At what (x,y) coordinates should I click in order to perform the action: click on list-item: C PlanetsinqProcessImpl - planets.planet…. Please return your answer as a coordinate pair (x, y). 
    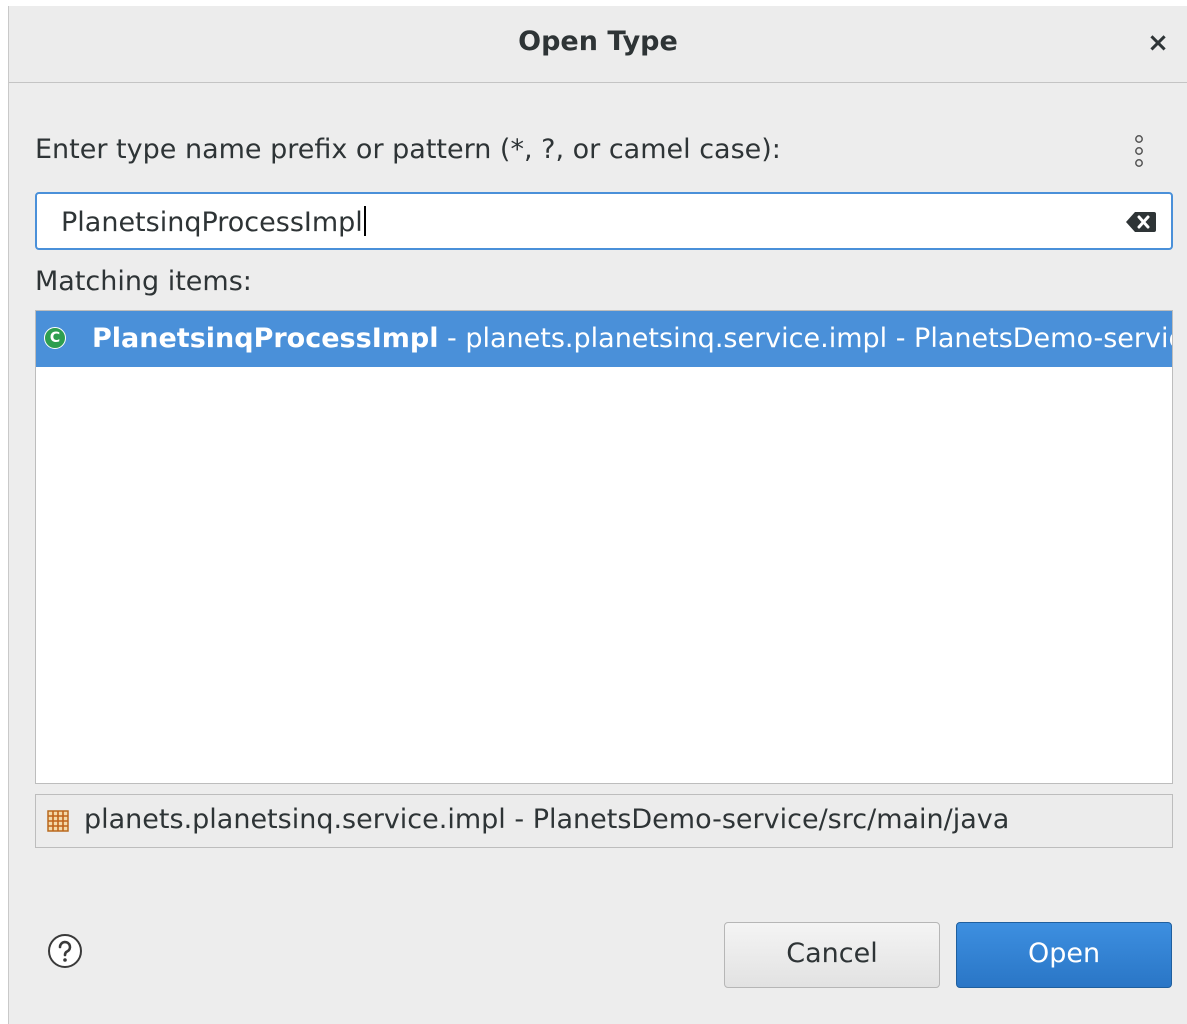
    Looking at the image, I should click on (604, 339).